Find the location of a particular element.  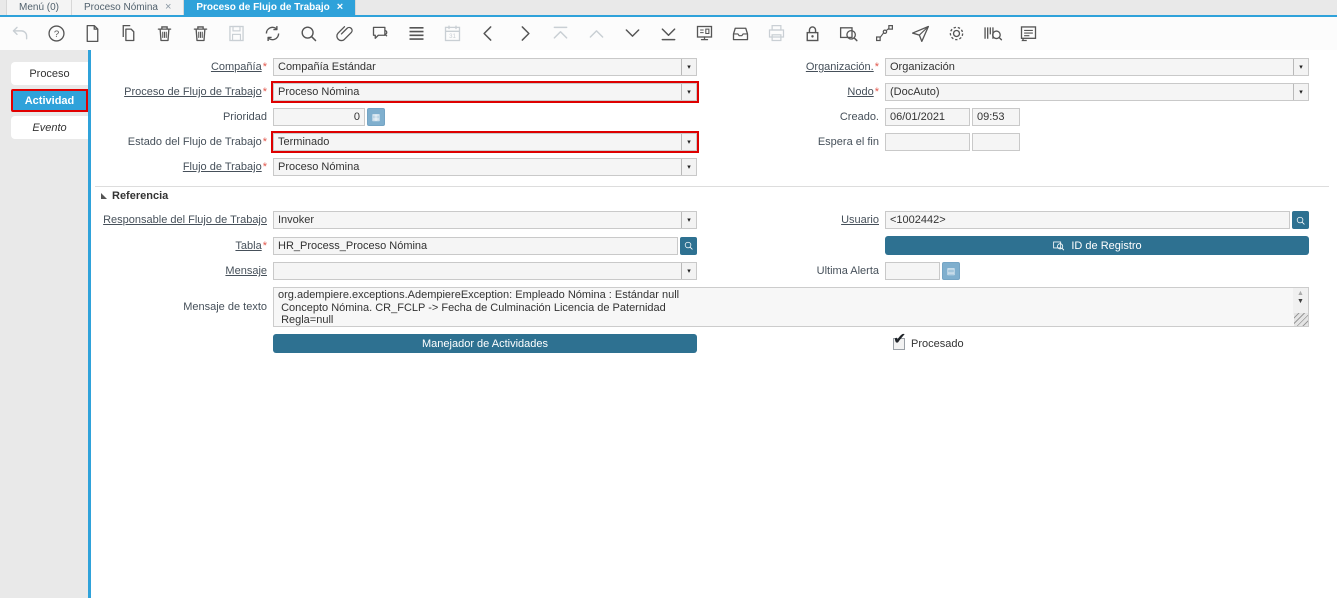

previous-record-icon is located at coordinates (596, 33).